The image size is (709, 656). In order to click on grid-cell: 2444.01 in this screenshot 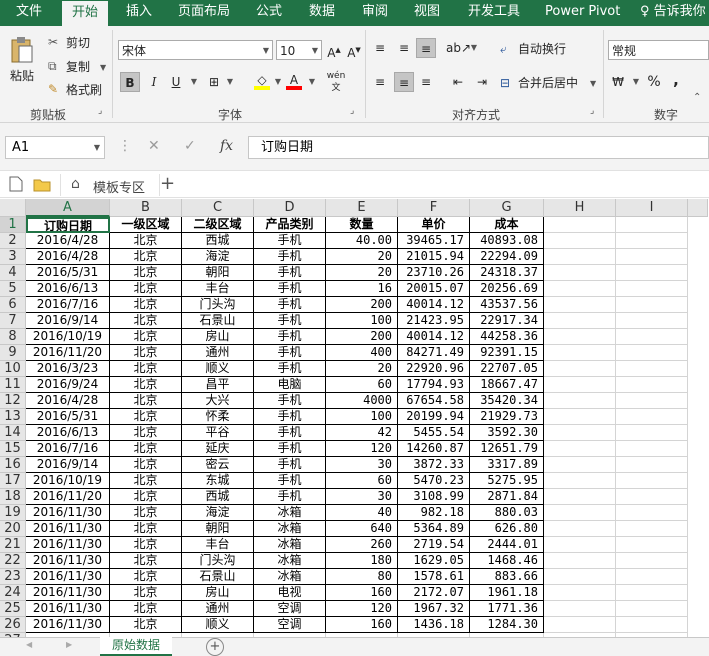, I will do `click(507, 545)`.